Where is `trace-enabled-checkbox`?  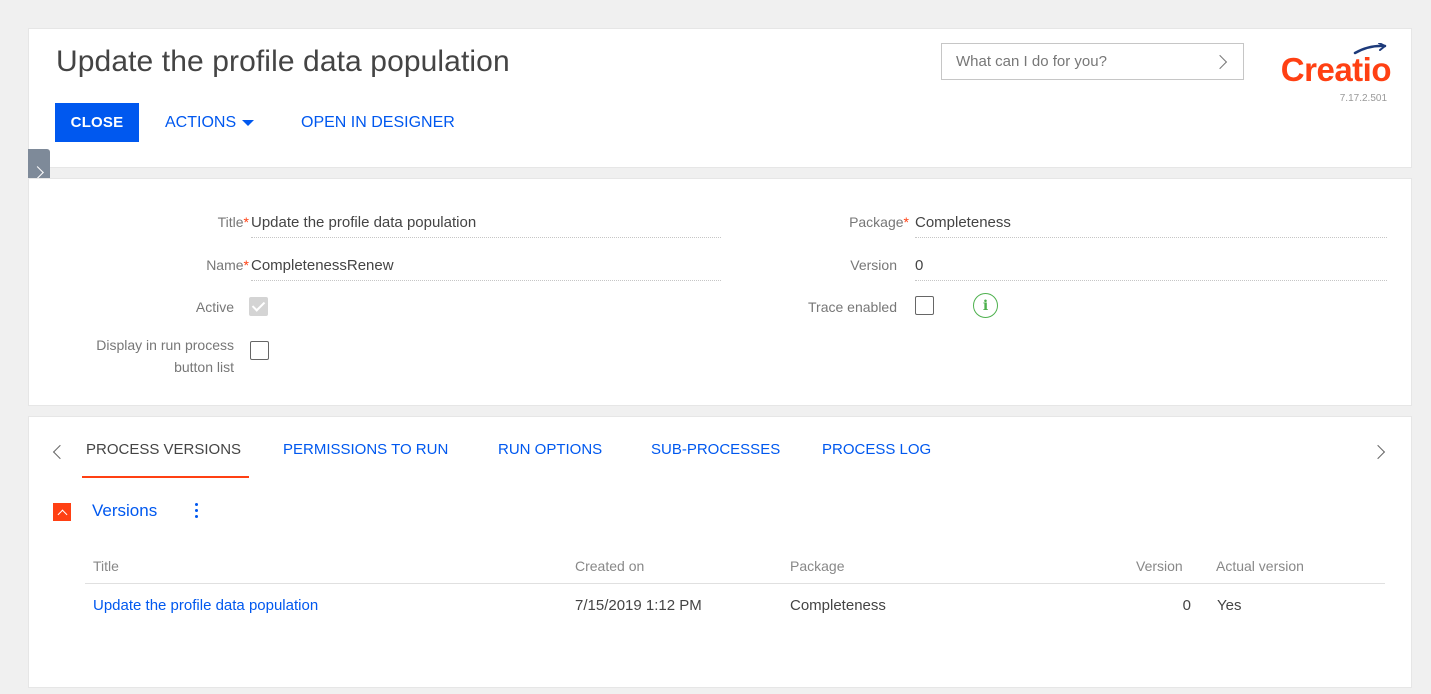 trace-enabled-checkbox is located at coordinates (924, 305).